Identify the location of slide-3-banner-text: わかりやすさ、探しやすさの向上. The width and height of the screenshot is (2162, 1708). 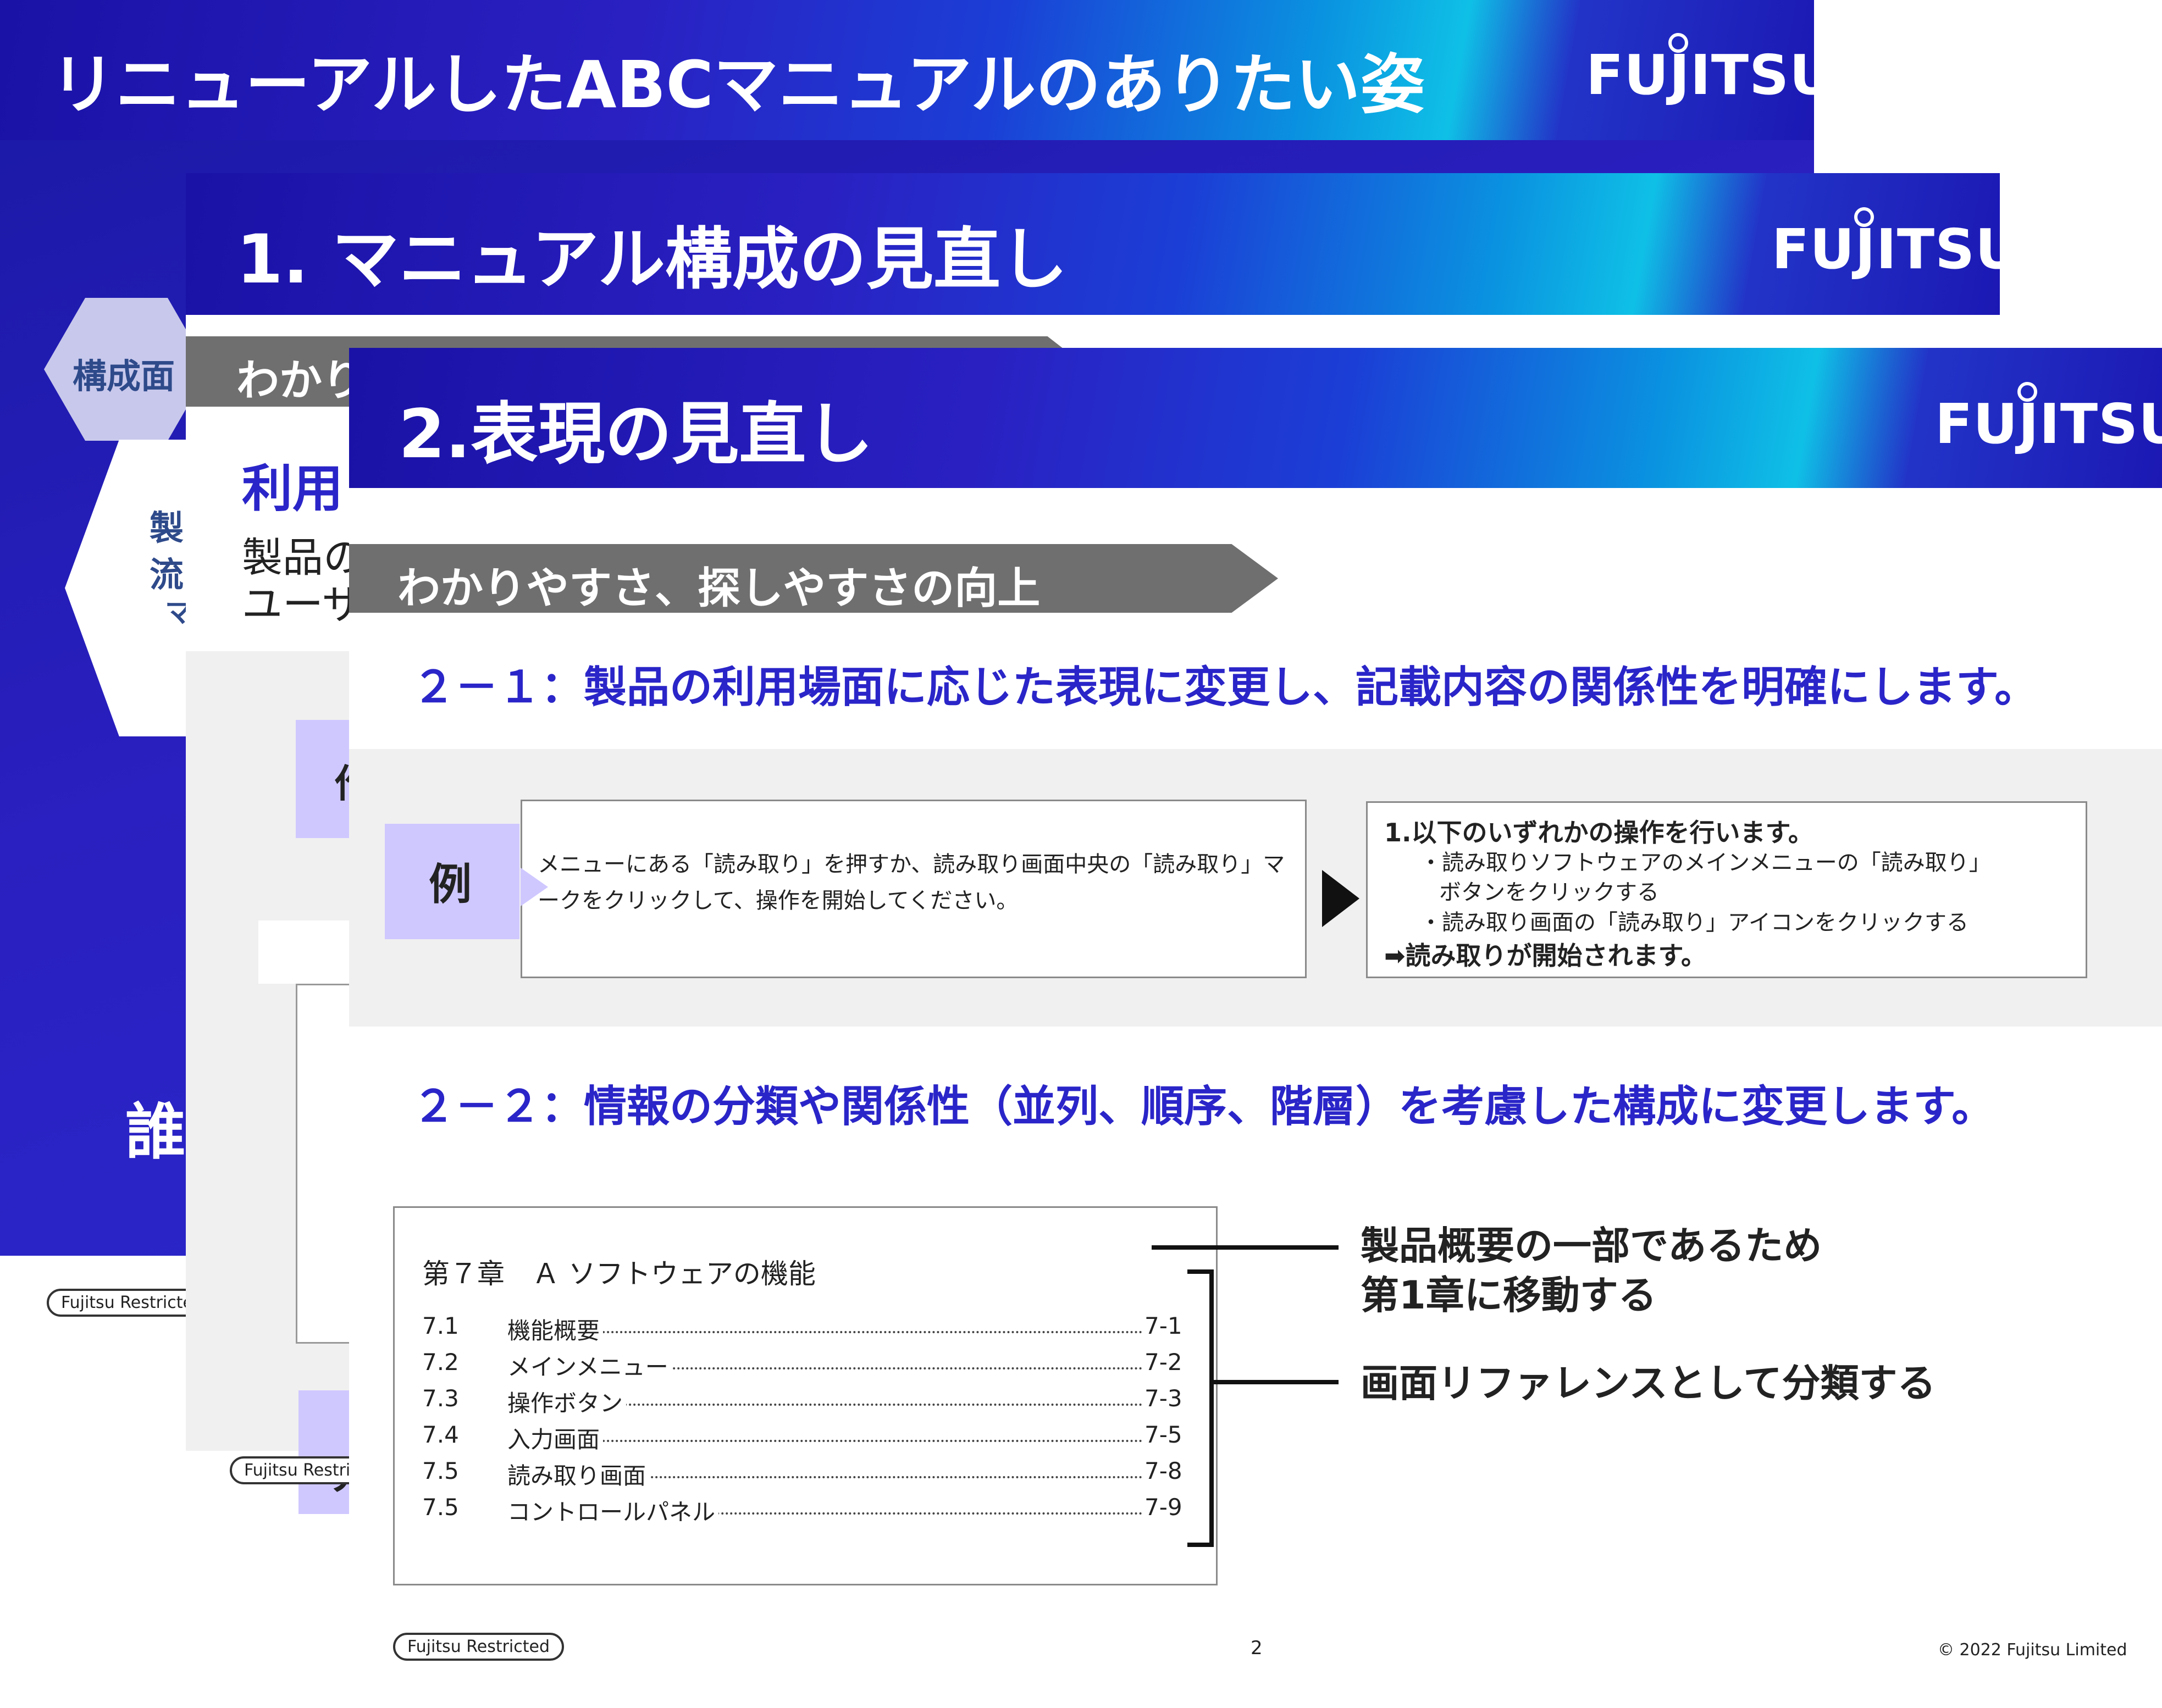
(719, 589).